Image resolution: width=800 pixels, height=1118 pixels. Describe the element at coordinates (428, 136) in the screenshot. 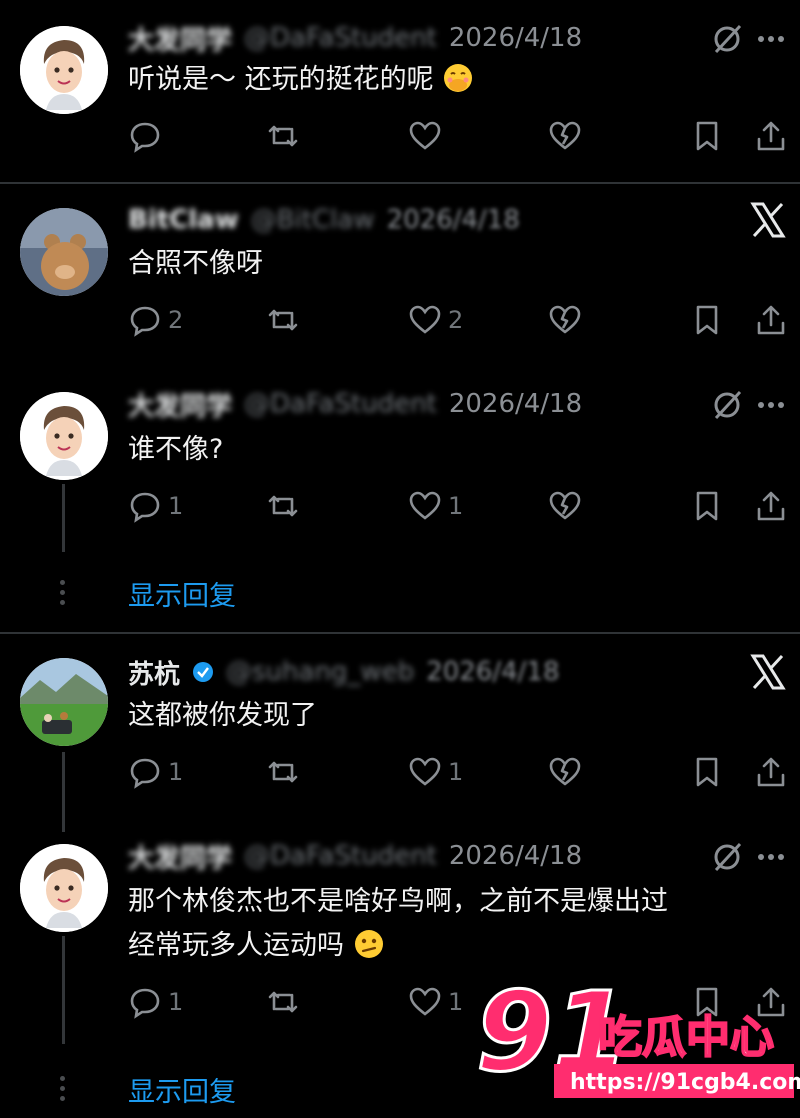

I see `like-button` at that location.